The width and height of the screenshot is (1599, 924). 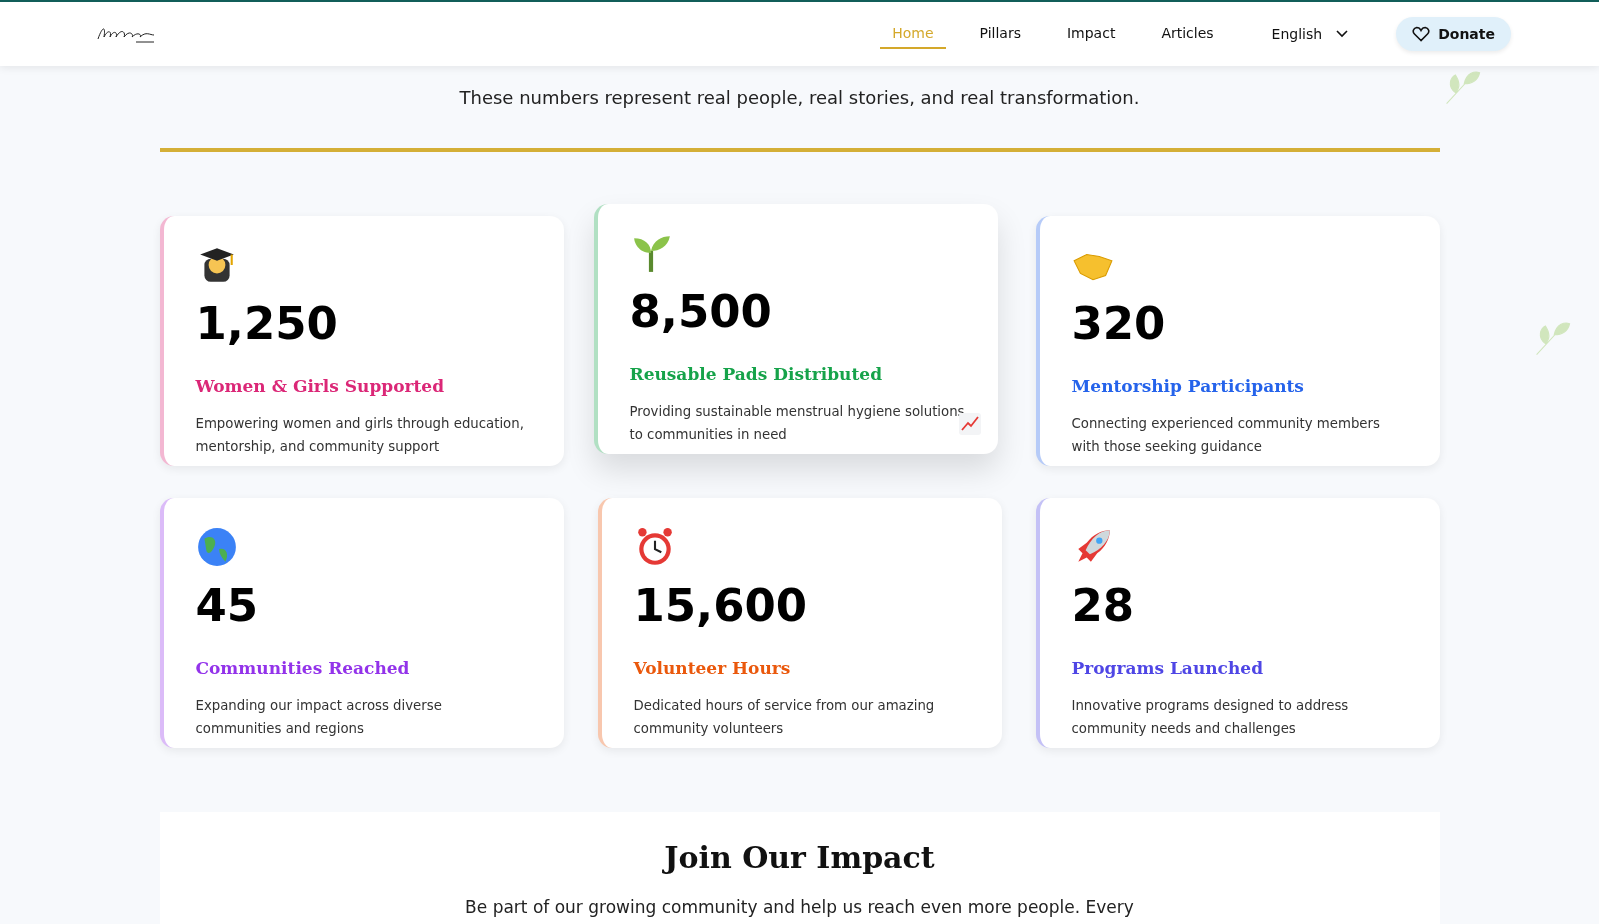 What do you see at coordinates (1167, 668) in the screenshot?
I see `stat-title: Programs Launched` at bounding box center [1167, 668].